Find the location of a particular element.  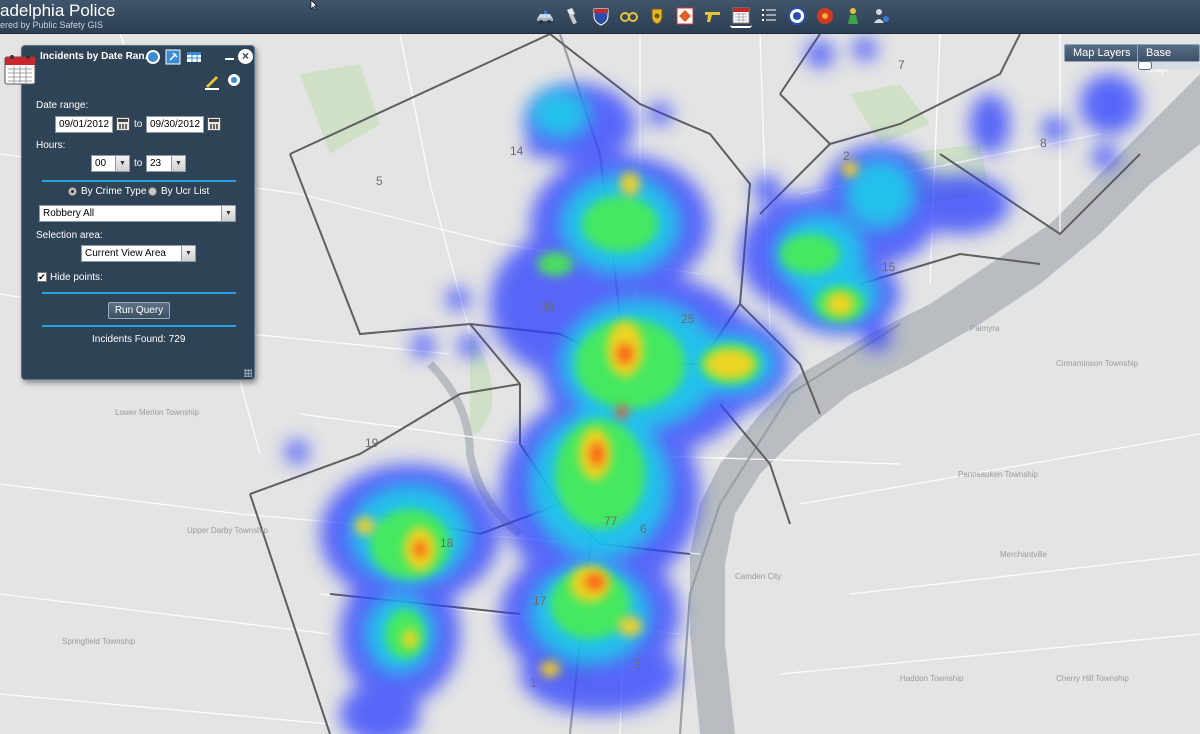

hour-to-value: 23 is located at coordinates (156, 163).